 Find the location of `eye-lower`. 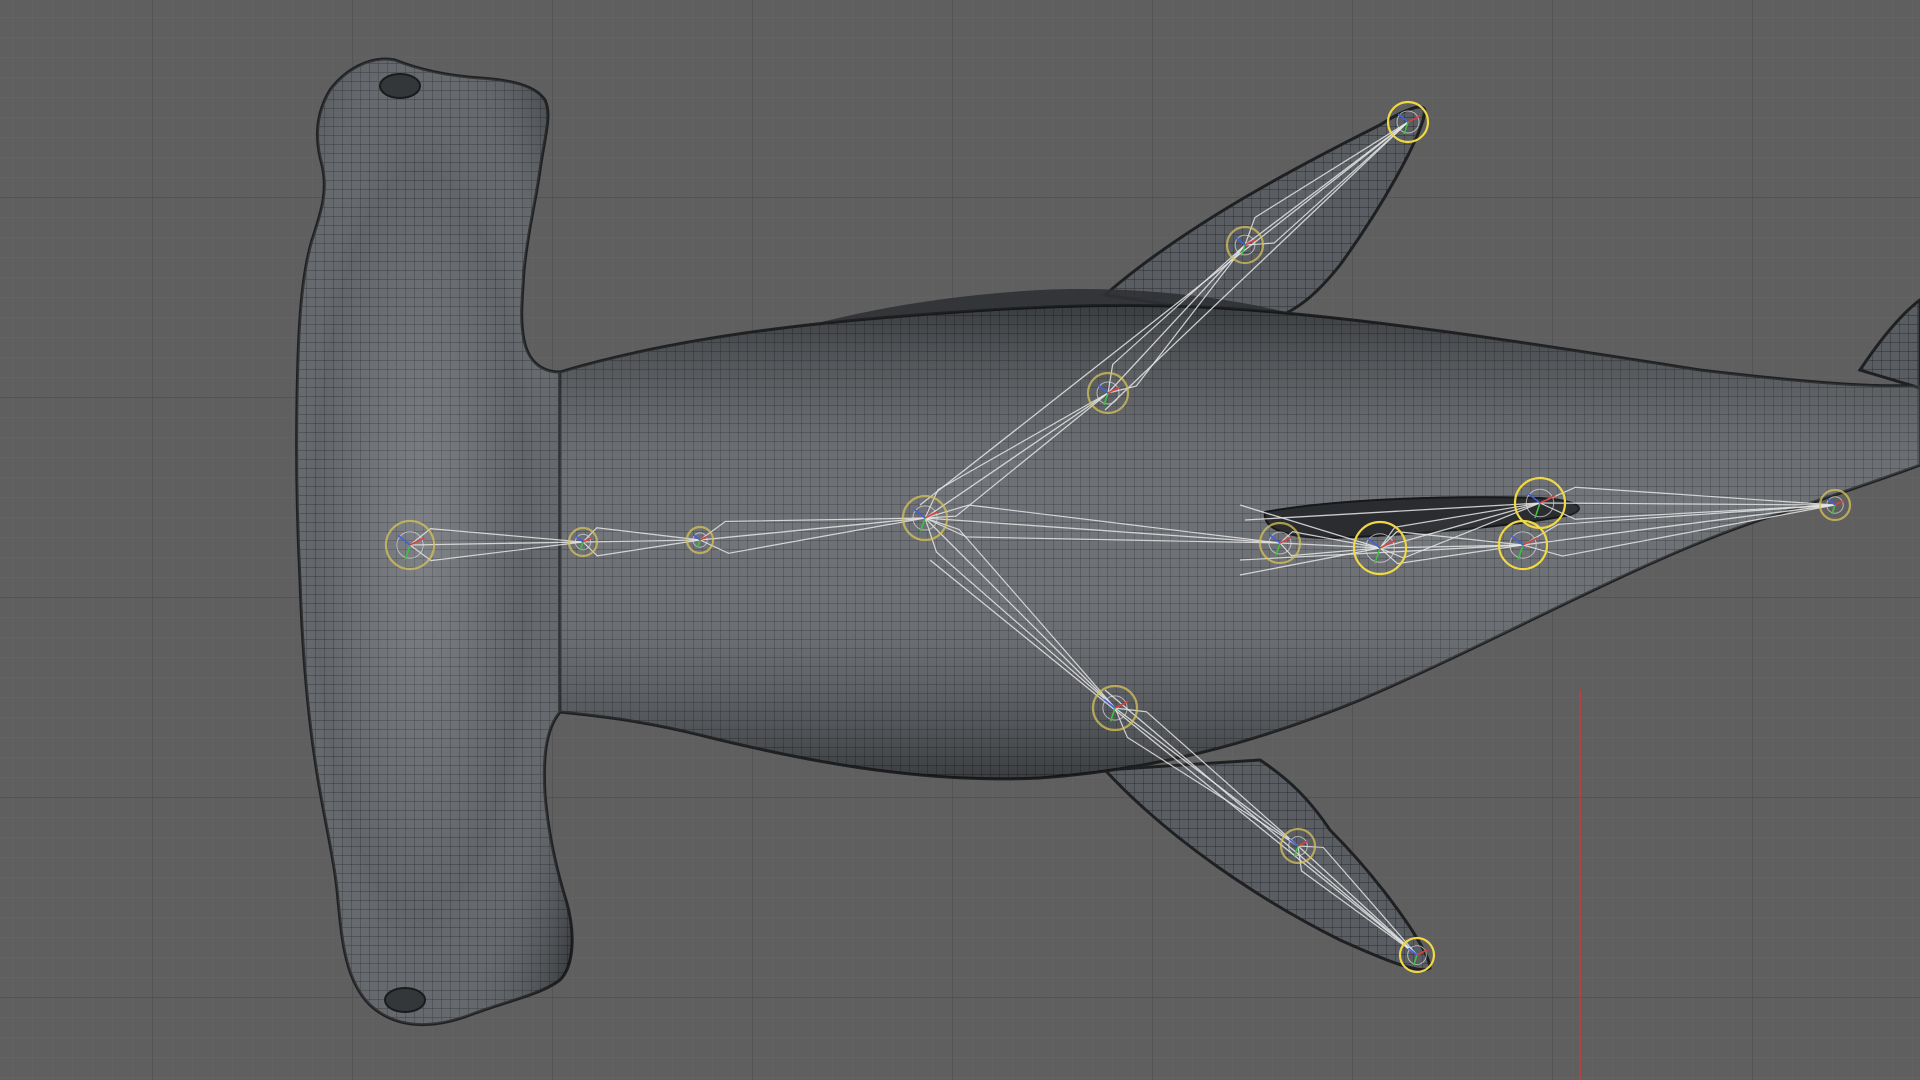

eye-lower is located at coordinates (405, 1000).